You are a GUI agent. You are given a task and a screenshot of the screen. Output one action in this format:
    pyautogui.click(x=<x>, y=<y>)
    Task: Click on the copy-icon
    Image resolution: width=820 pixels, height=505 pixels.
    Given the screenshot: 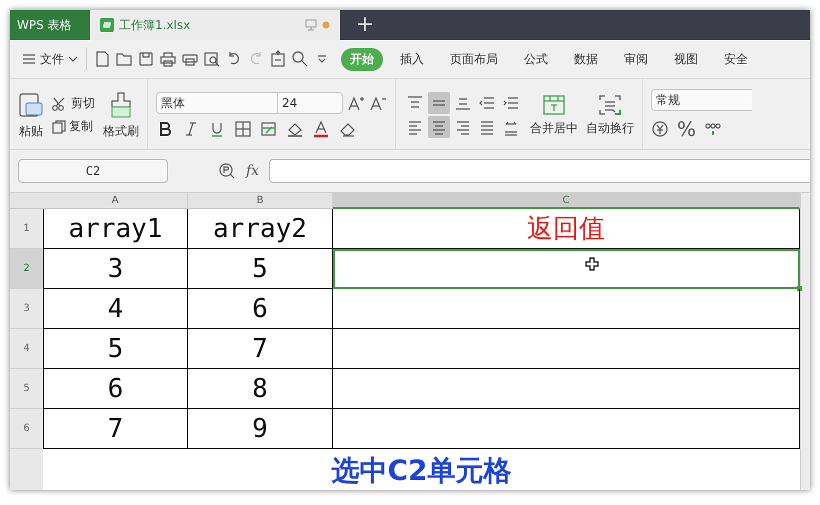 What is the action you would take?
    pyautogui.click(x=59, y=127)
    